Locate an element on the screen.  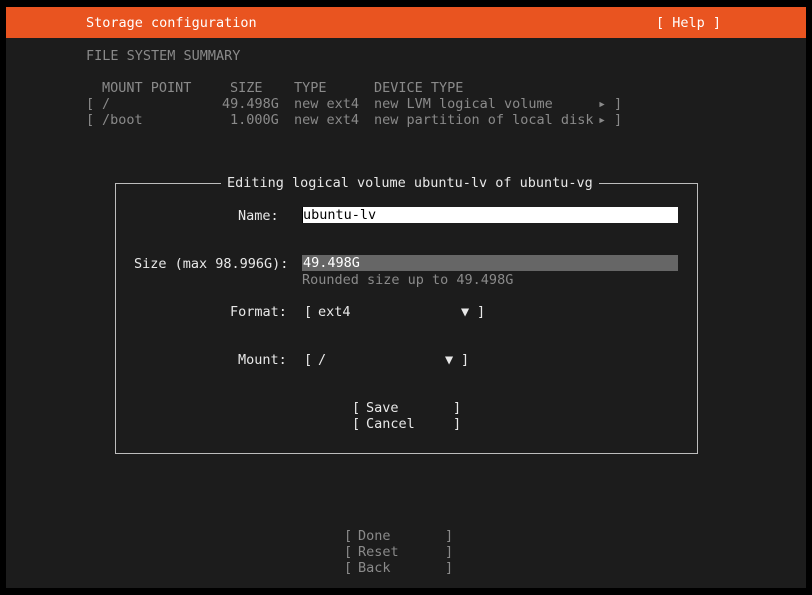
done-bracket-close: ] is located at coordinates (449, 536).